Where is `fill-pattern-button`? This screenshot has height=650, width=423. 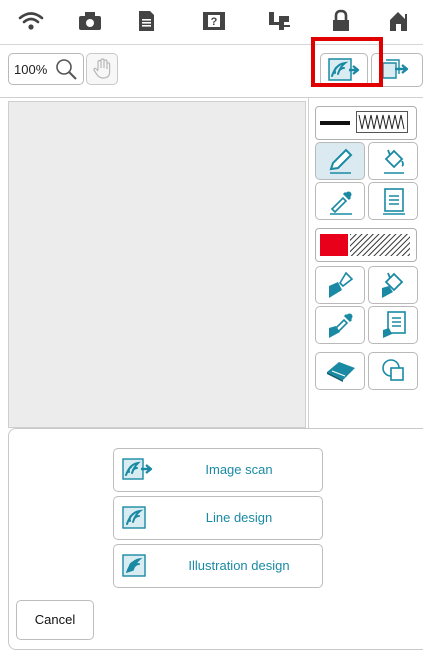 fill-pattern-button is located at coordinates (393, 325).